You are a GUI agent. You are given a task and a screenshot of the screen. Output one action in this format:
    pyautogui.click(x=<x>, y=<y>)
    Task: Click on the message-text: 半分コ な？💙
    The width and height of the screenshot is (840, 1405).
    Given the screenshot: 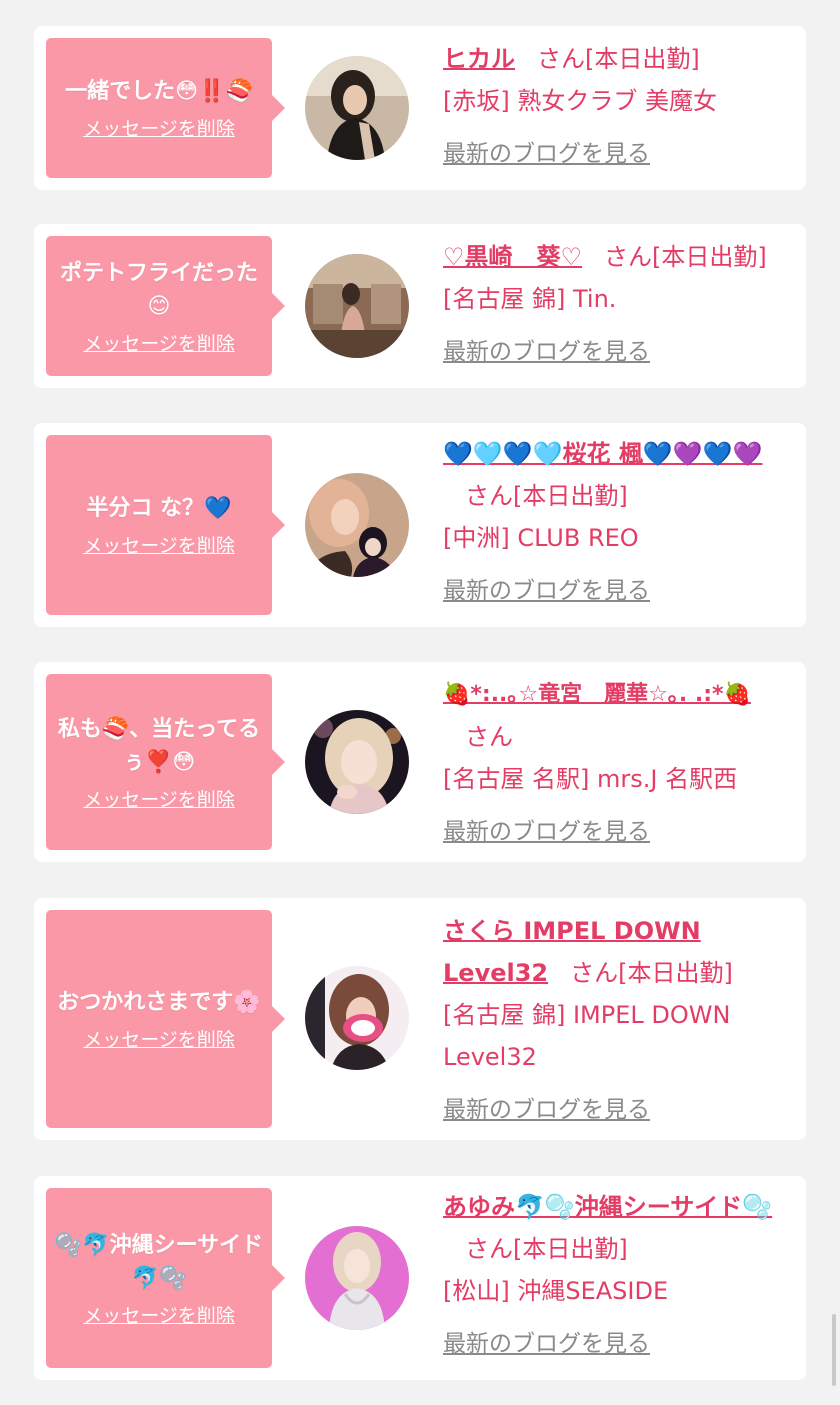 What is the action you would take?
    pyautogui.click(x=159, y=508)
    